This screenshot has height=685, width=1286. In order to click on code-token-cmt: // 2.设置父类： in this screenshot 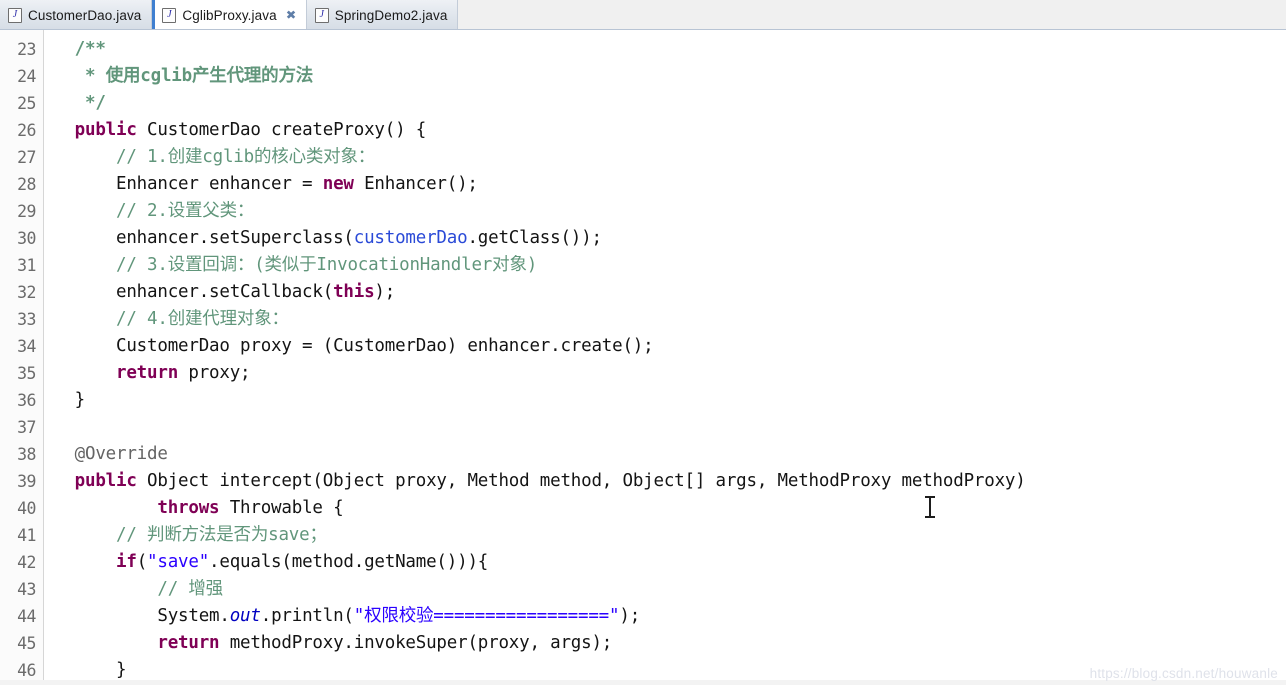, I will do `click(154, 211)`.